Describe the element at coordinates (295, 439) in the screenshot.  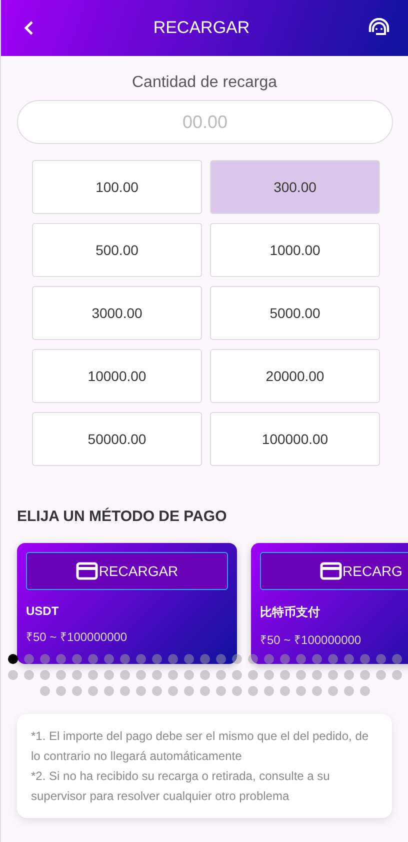
I see `amount-option: 100000.00` at that location.